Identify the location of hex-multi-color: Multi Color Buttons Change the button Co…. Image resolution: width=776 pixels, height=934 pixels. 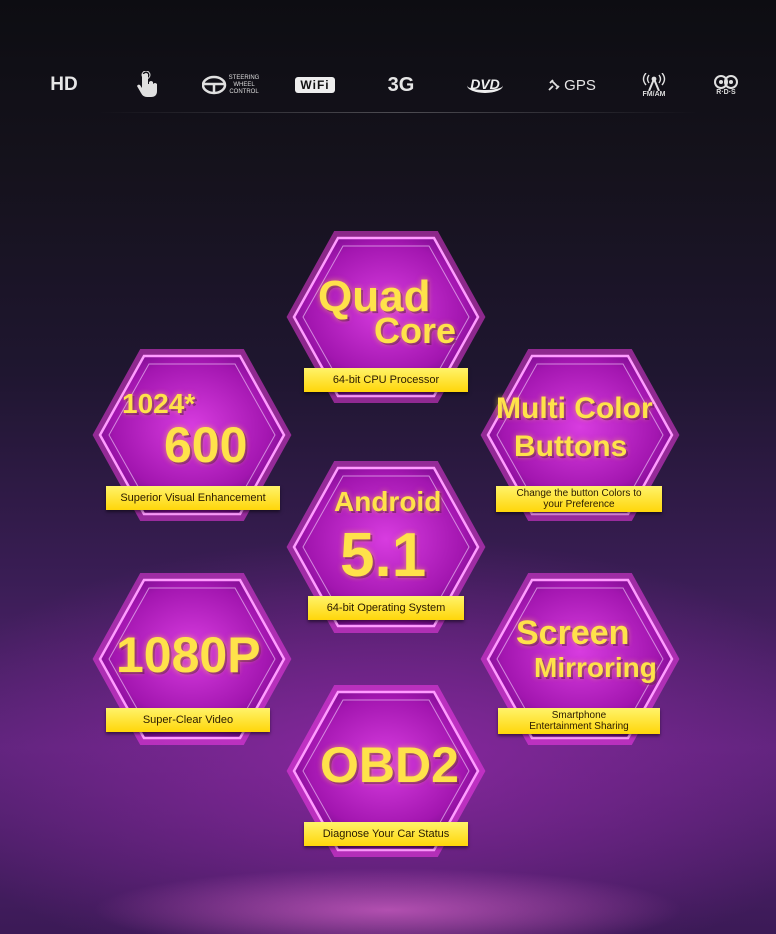
(580, 435).